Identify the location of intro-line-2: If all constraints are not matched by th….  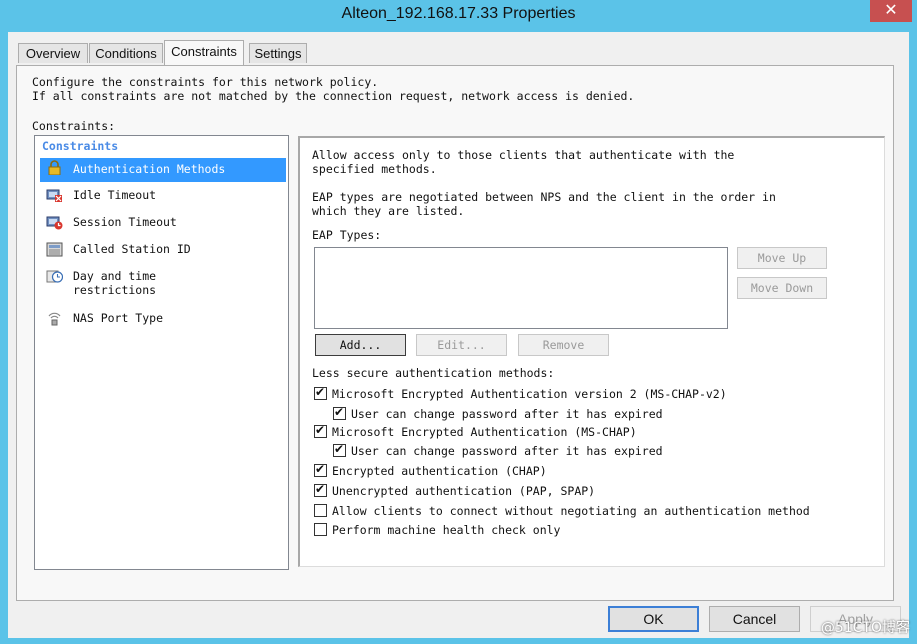
(333, 96).